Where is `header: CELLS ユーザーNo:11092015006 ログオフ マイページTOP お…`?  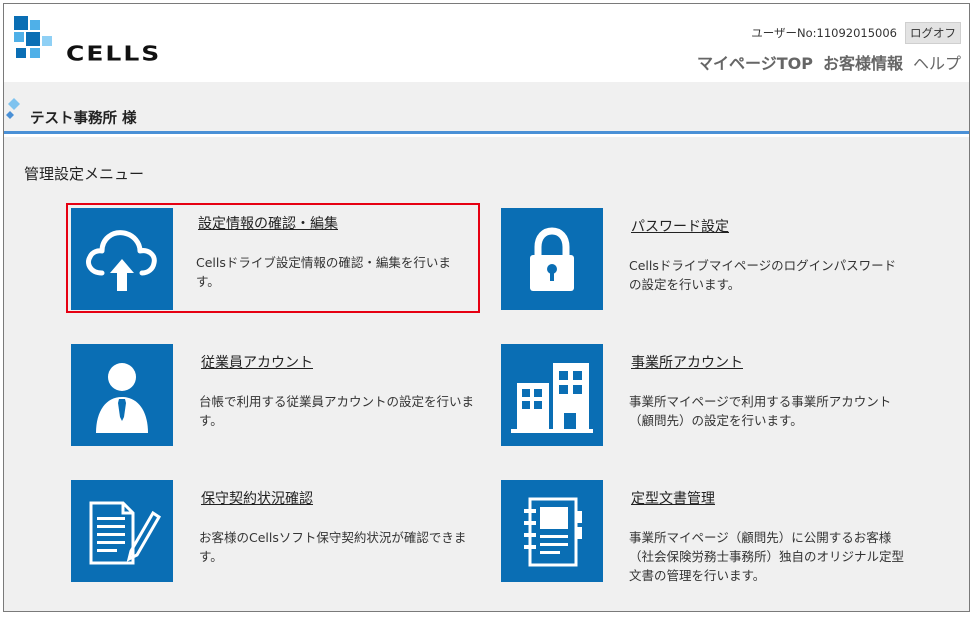 header: CELLS ユーザーNo:11092015006 ログオフ マイページTOP お… is located at coordinates (486, 43).